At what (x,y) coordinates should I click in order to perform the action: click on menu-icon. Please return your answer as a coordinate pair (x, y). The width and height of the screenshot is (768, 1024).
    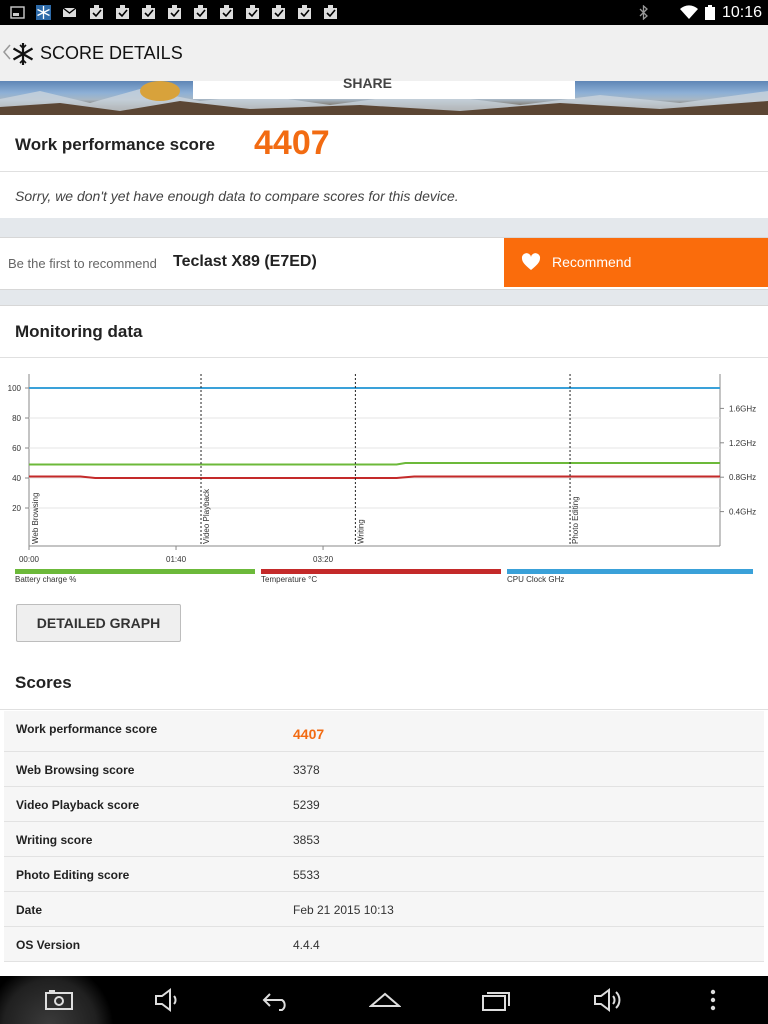
    Looking at the image, I should click on (713, 1000).